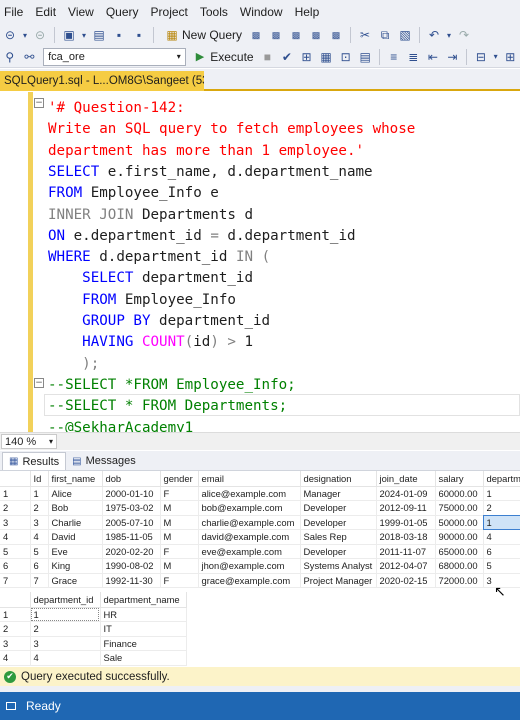 This screenshot has height=720, width=520. What do you see at coordinates (433, 57) in the screenshot?
I see `outdent-icon: ⇤` at bounding box center [433, 57].